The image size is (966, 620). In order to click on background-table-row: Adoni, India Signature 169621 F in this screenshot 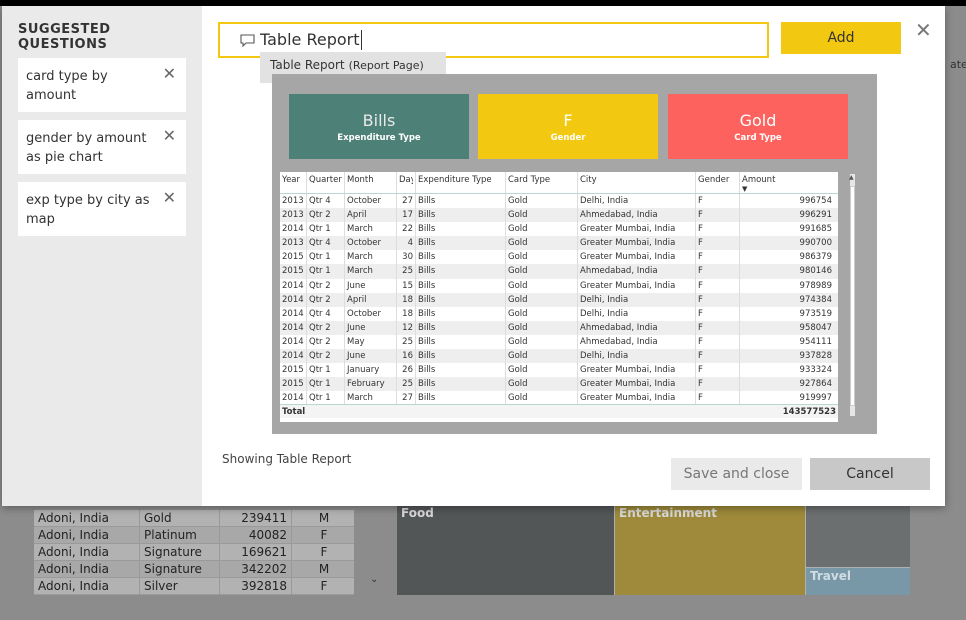, I will do `click(194, 552)`.